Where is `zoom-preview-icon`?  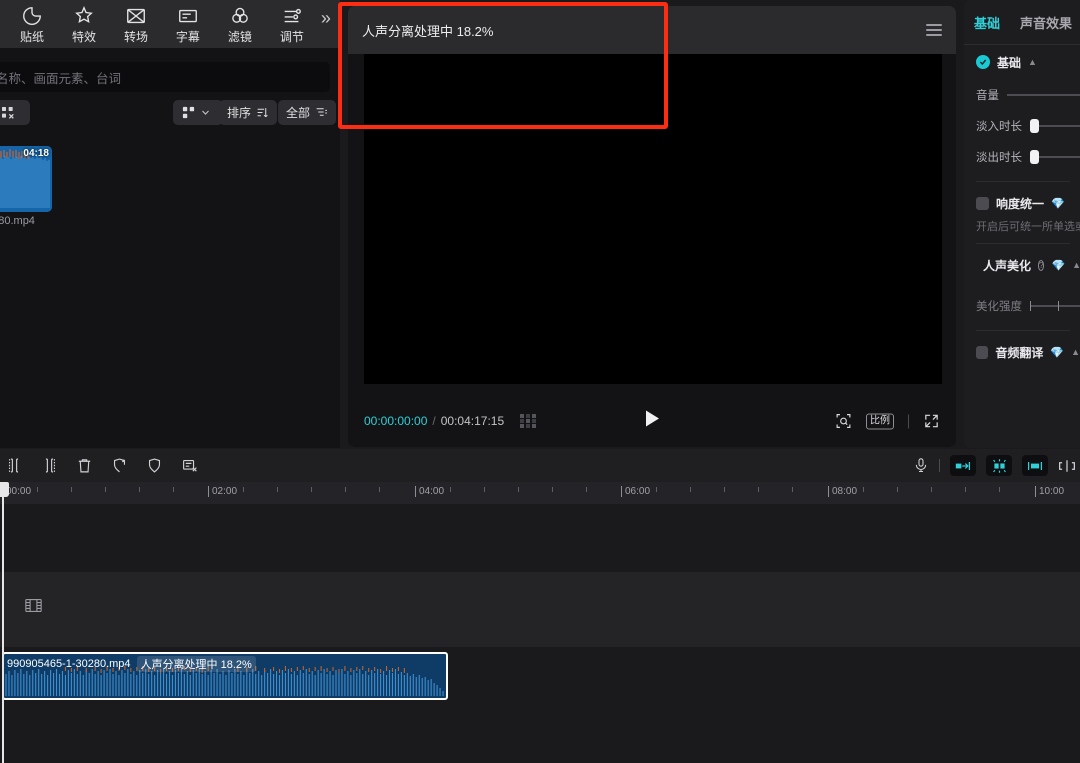 zoom-preview-icon is located at coordinates (843, 421).